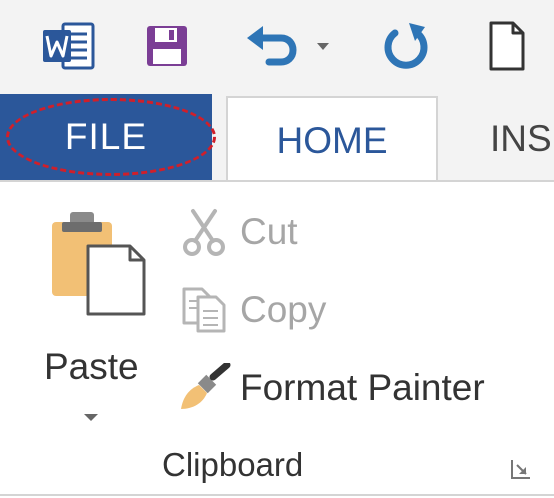 This screenshot has height=498, width=554. Describe the element at coordinates (91, 366) in the screenshot. I see `paste-label: Paste` at that location.